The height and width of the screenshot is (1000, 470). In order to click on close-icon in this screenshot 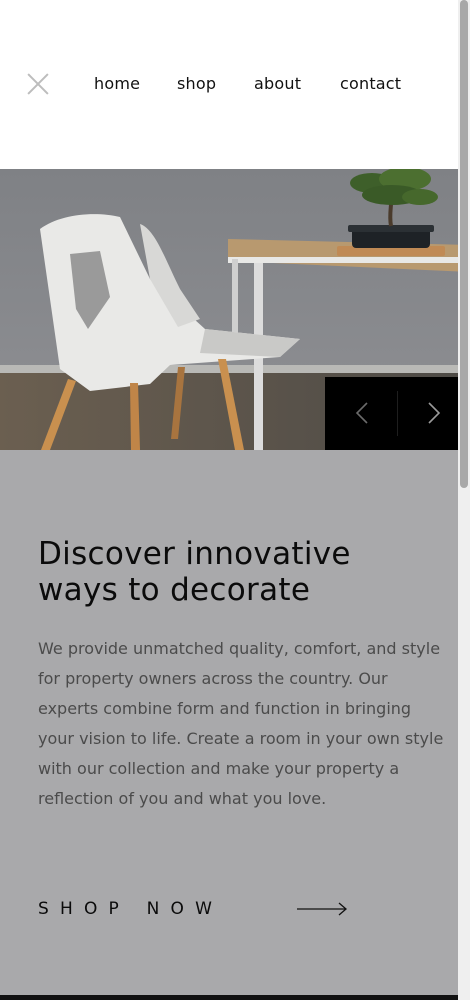, I will do `click(38, 84)`.